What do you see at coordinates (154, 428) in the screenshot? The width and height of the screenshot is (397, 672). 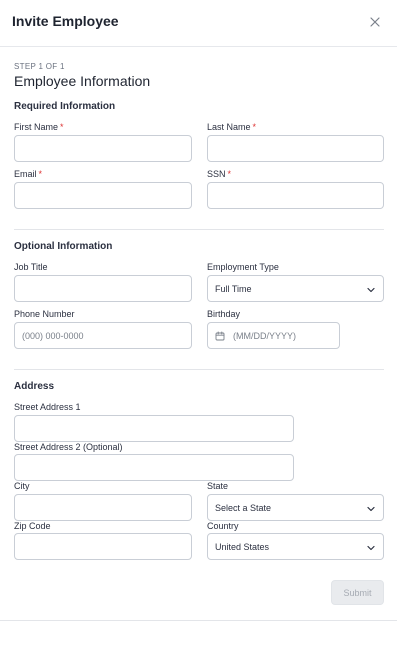 I see `street1-input` at bounding box center [154, 428].